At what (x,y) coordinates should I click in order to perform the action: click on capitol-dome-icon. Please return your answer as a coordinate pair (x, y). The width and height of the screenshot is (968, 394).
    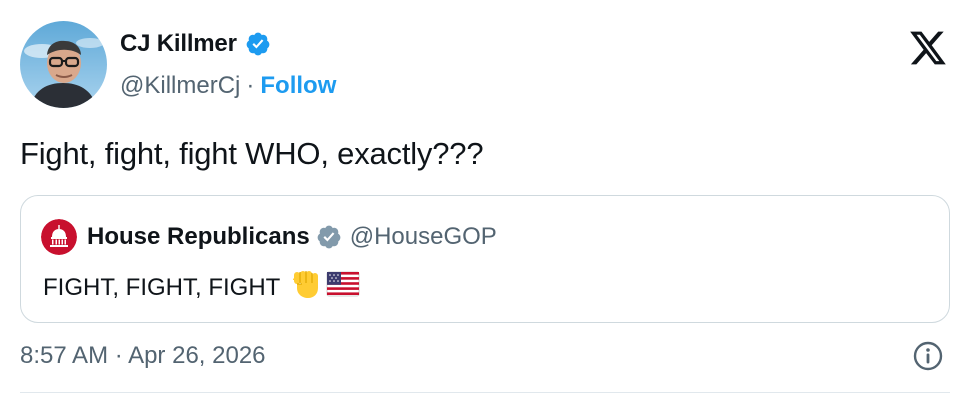
    Looking at the image, I should click on (59, 237).